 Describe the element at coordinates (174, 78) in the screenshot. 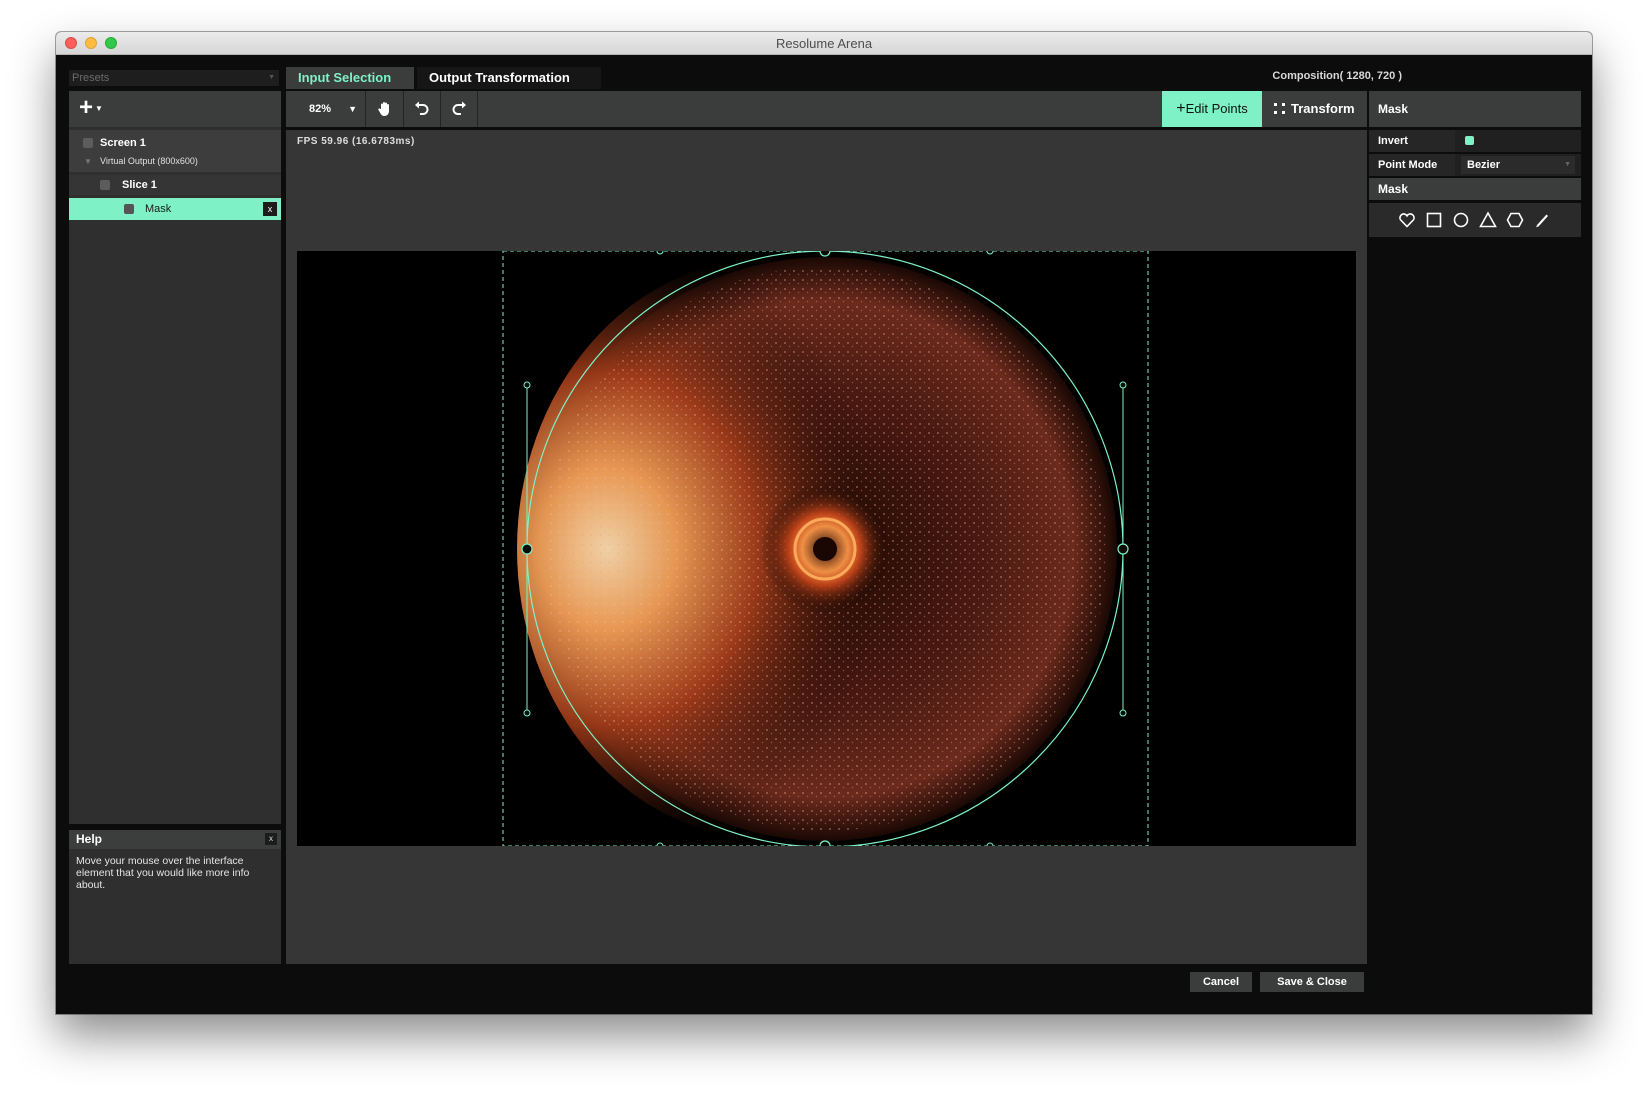

I see `presets-dropdown: Presets ▼` at that location.